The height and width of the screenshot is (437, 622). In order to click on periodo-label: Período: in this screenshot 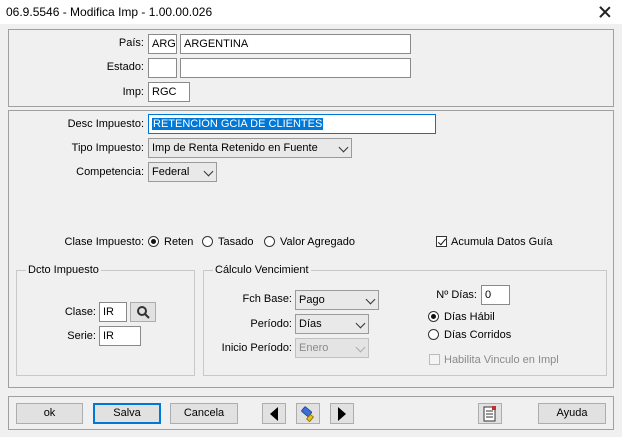, I will do `click(271, 324)`.